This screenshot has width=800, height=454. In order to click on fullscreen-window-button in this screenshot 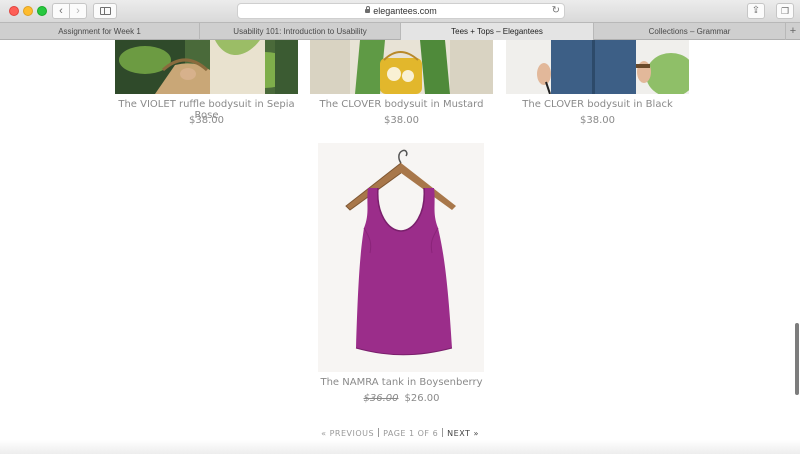, I will do `click(42, 11)`.